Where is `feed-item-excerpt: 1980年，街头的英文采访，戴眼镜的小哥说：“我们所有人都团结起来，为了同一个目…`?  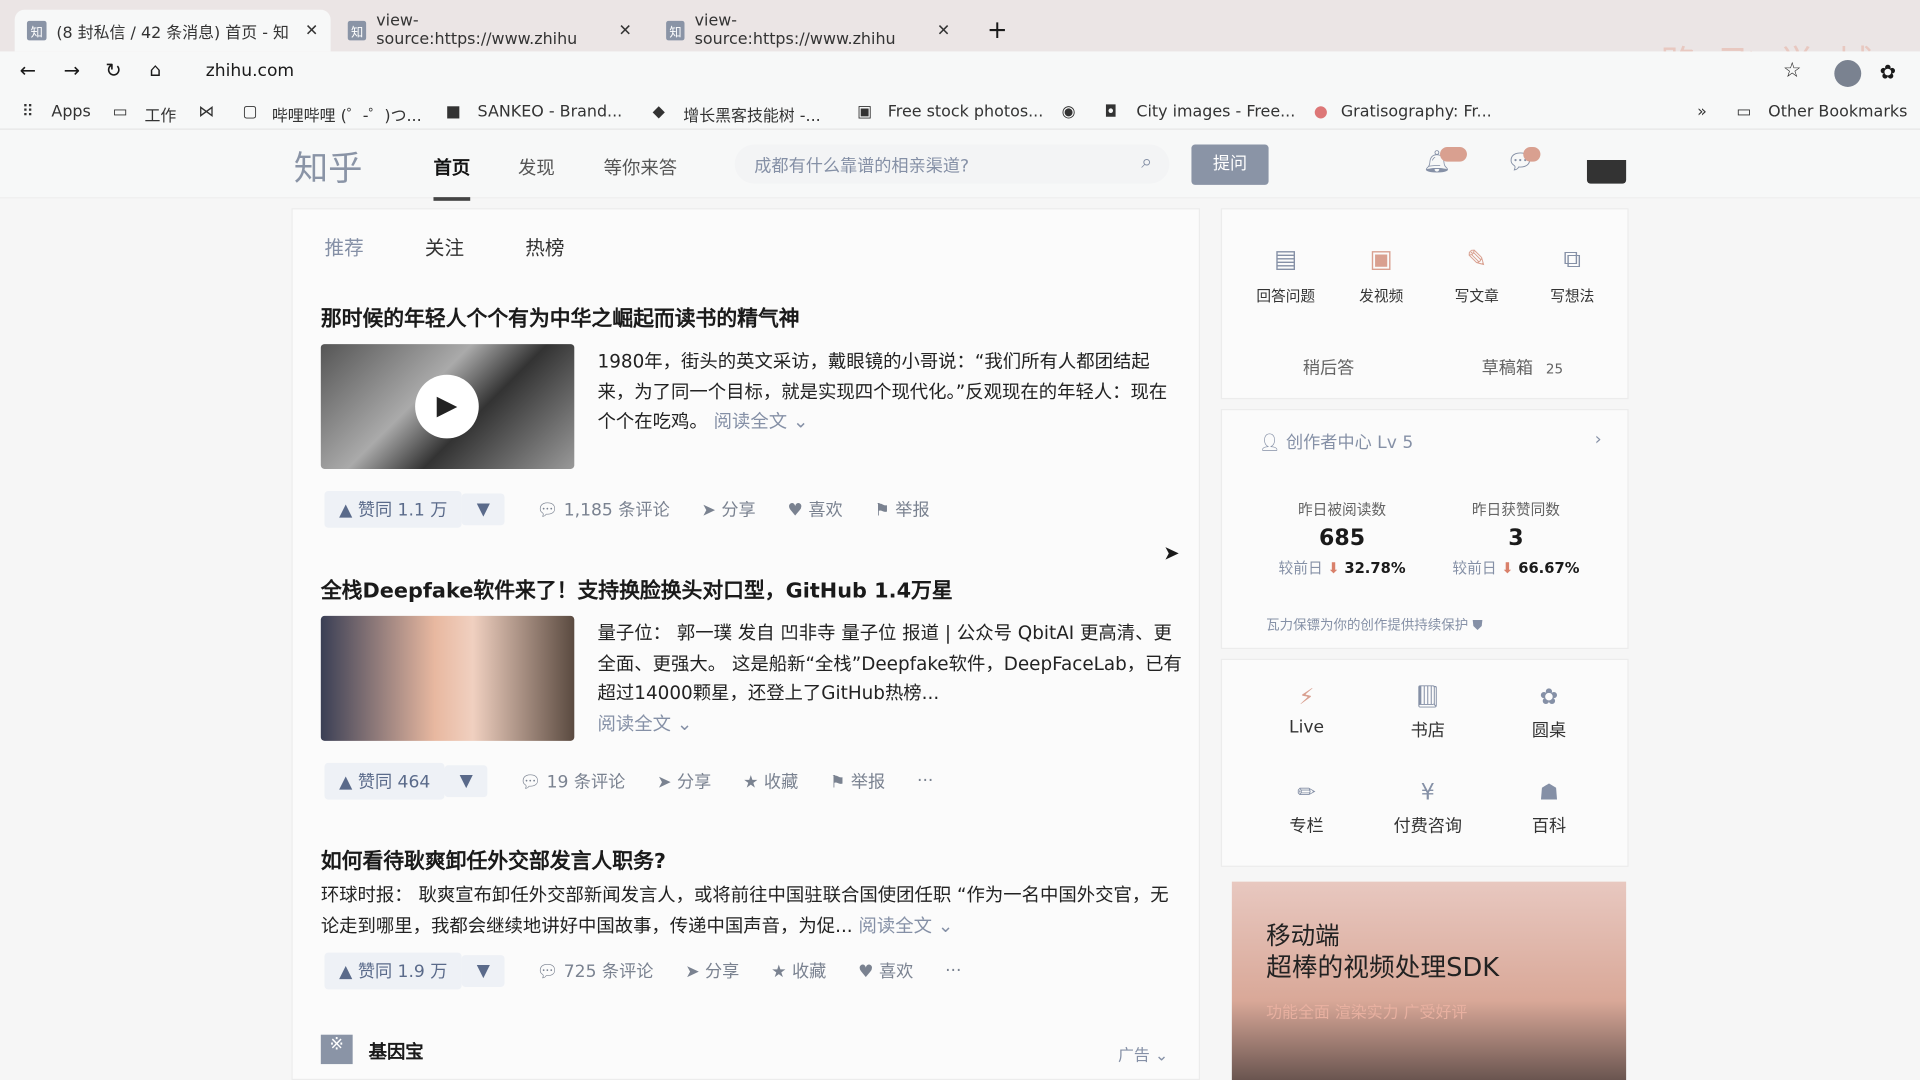
feed-item-excerpt: 1980年，街头的英文采访，戴眼镜的小哥说：“我们所有人都团结起来，为了同一个目… is located at coordinates (890, 392).